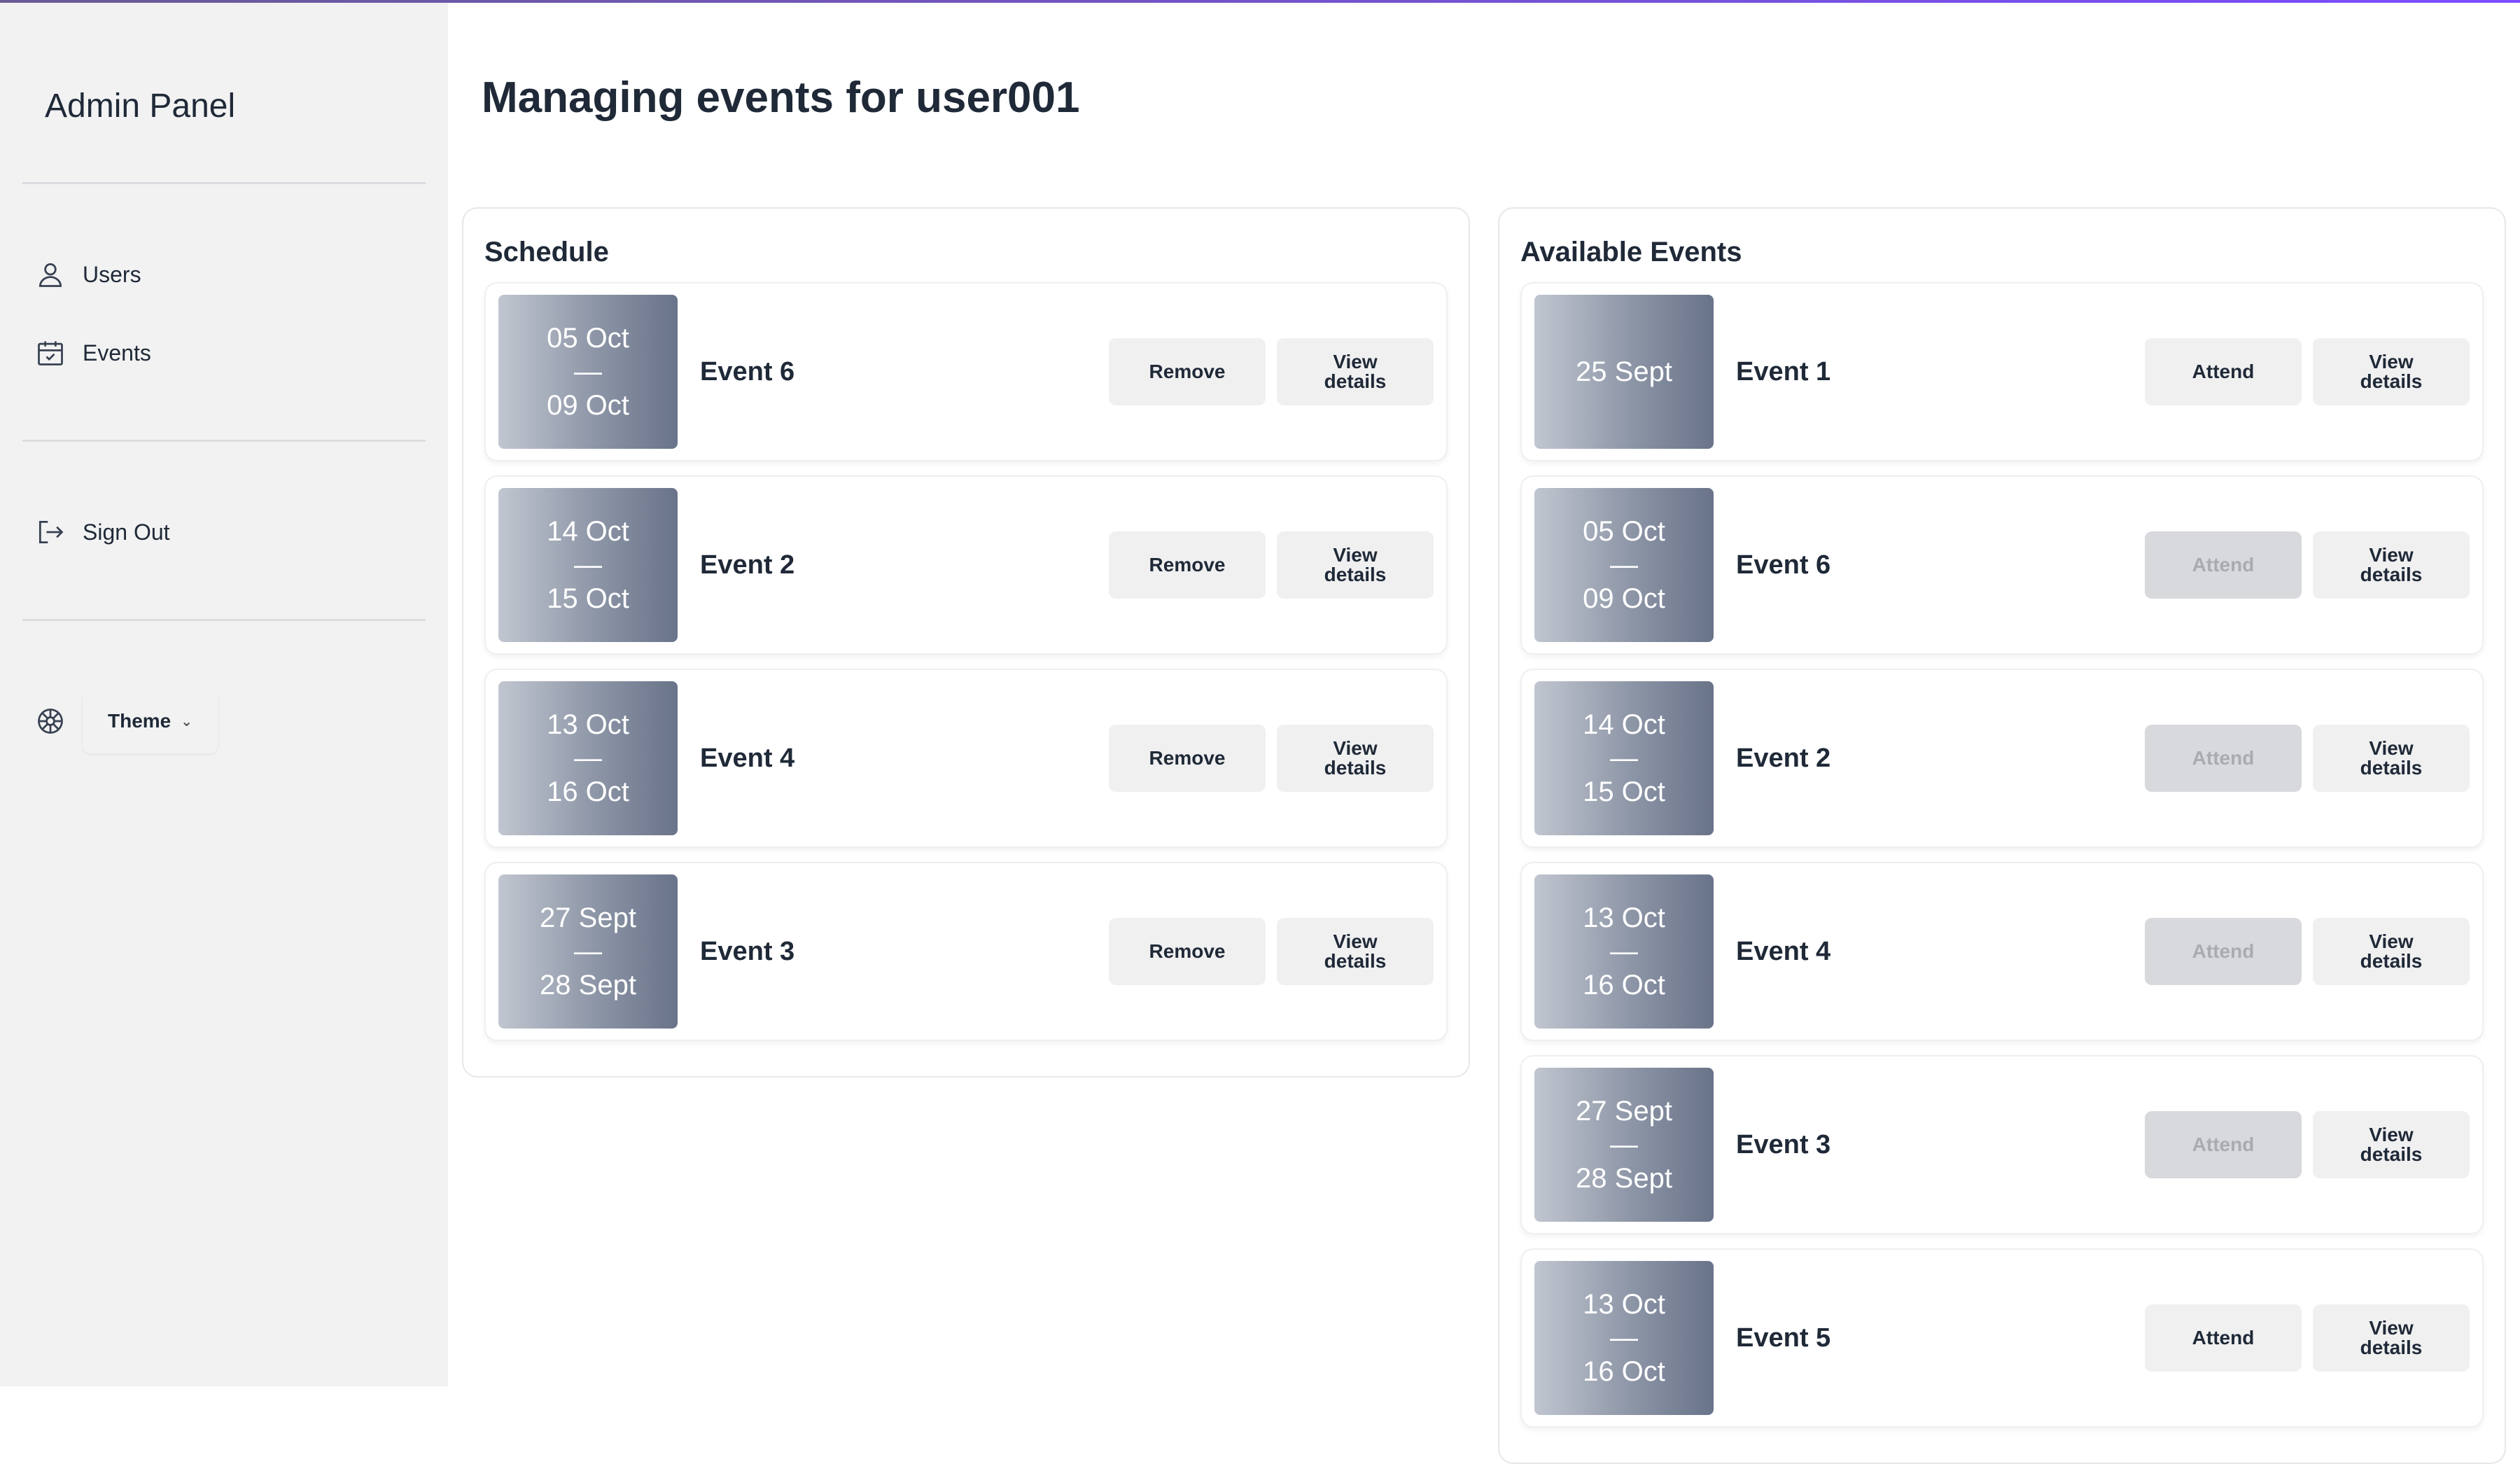  Describe the element at coordinates (966, 565) in the screenshot. I see `event-card: 14 Oct —15 Oct Event 2 Remove View details` at that location.